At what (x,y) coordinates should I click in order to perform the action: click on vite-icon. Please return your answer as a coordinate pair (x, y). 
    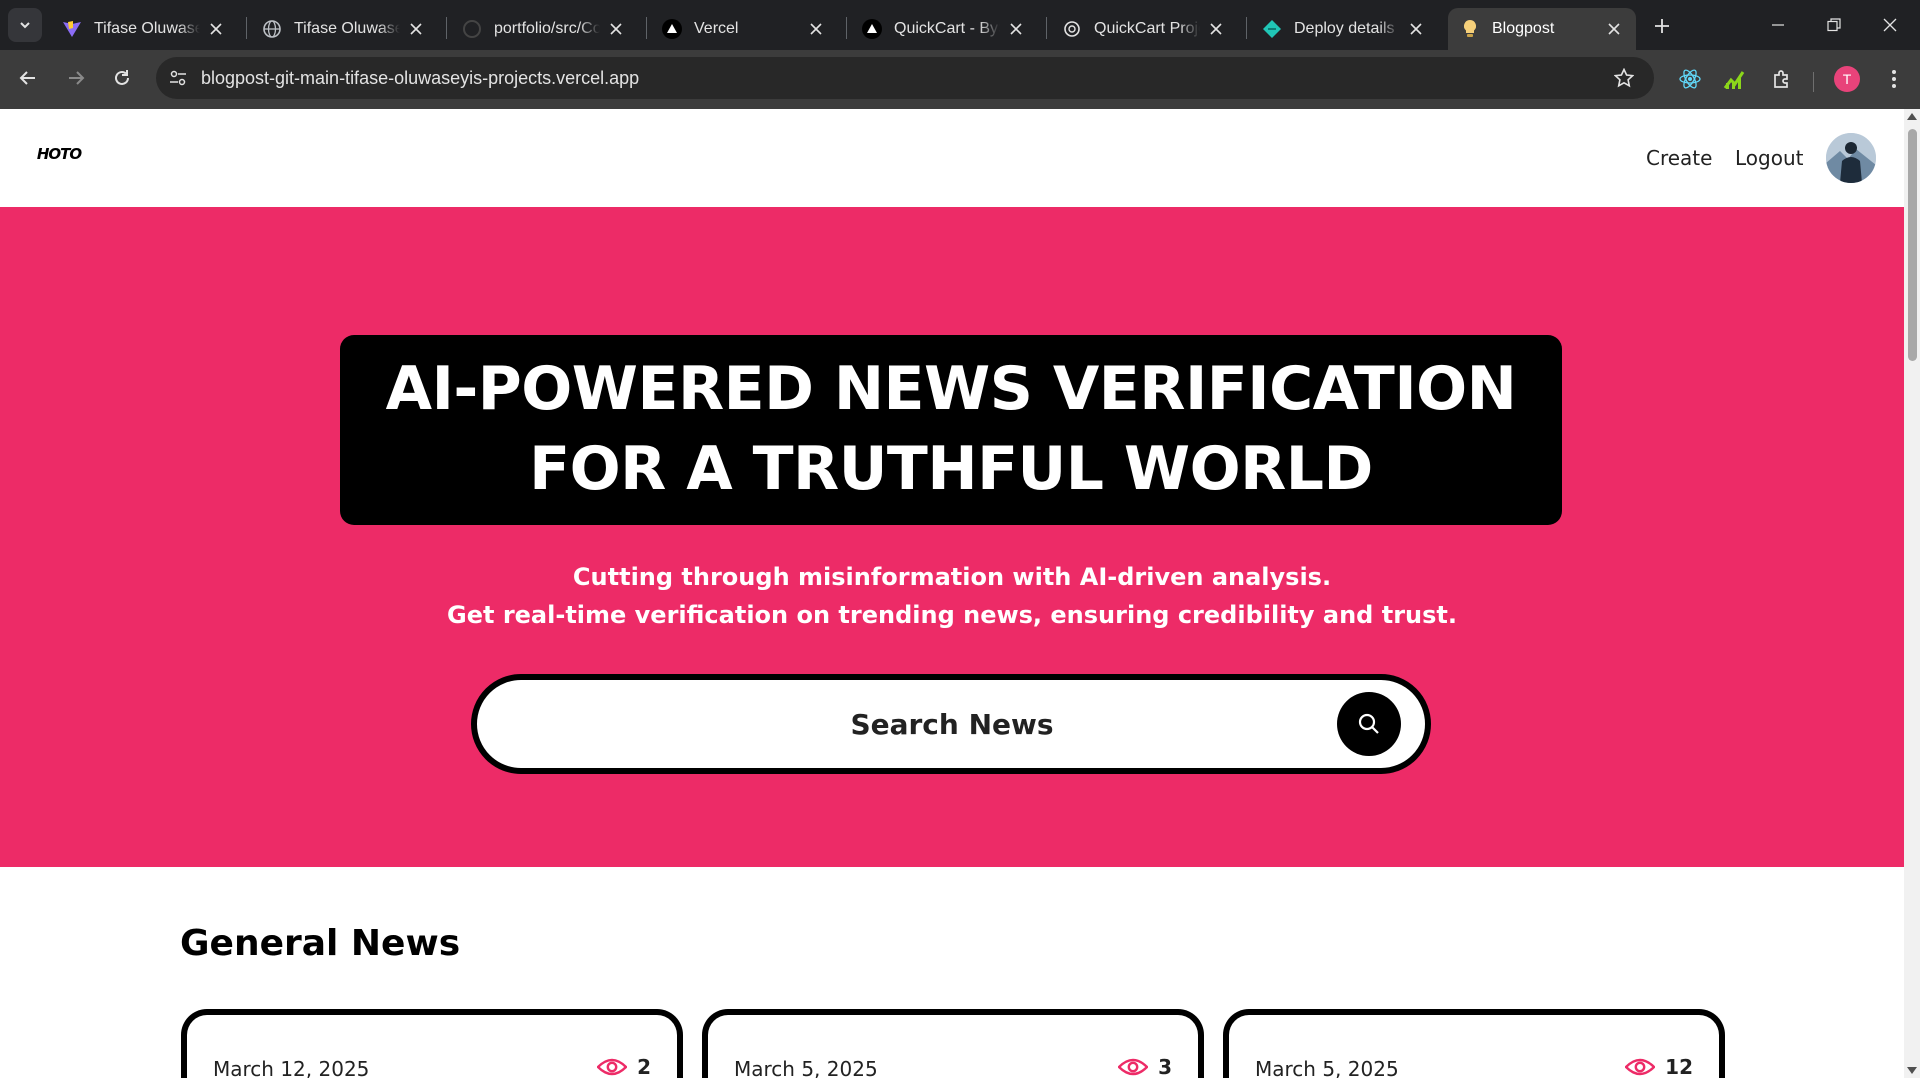
    Looking at the image, I should click on (72, 29).